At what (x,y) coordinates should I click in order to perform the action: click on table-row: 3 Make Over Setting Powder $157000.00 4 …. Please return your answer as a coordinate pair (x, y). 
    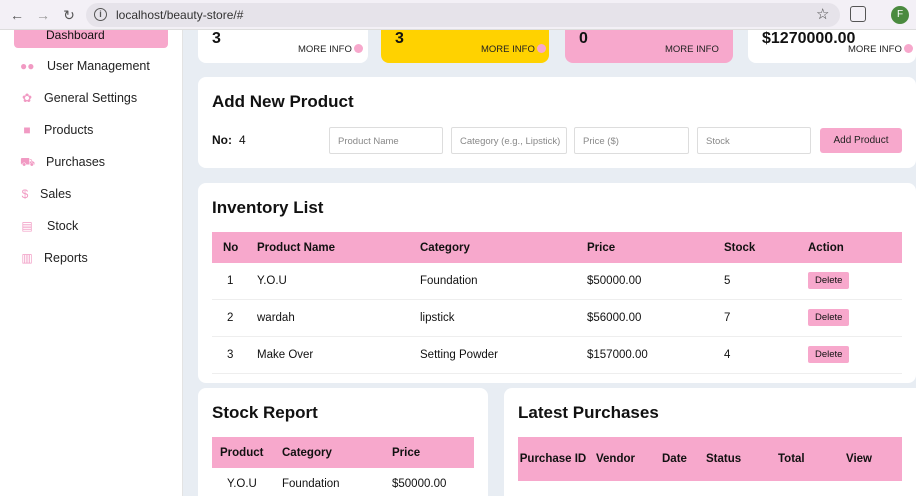
    Looking at the image, I should click on (557, 355).